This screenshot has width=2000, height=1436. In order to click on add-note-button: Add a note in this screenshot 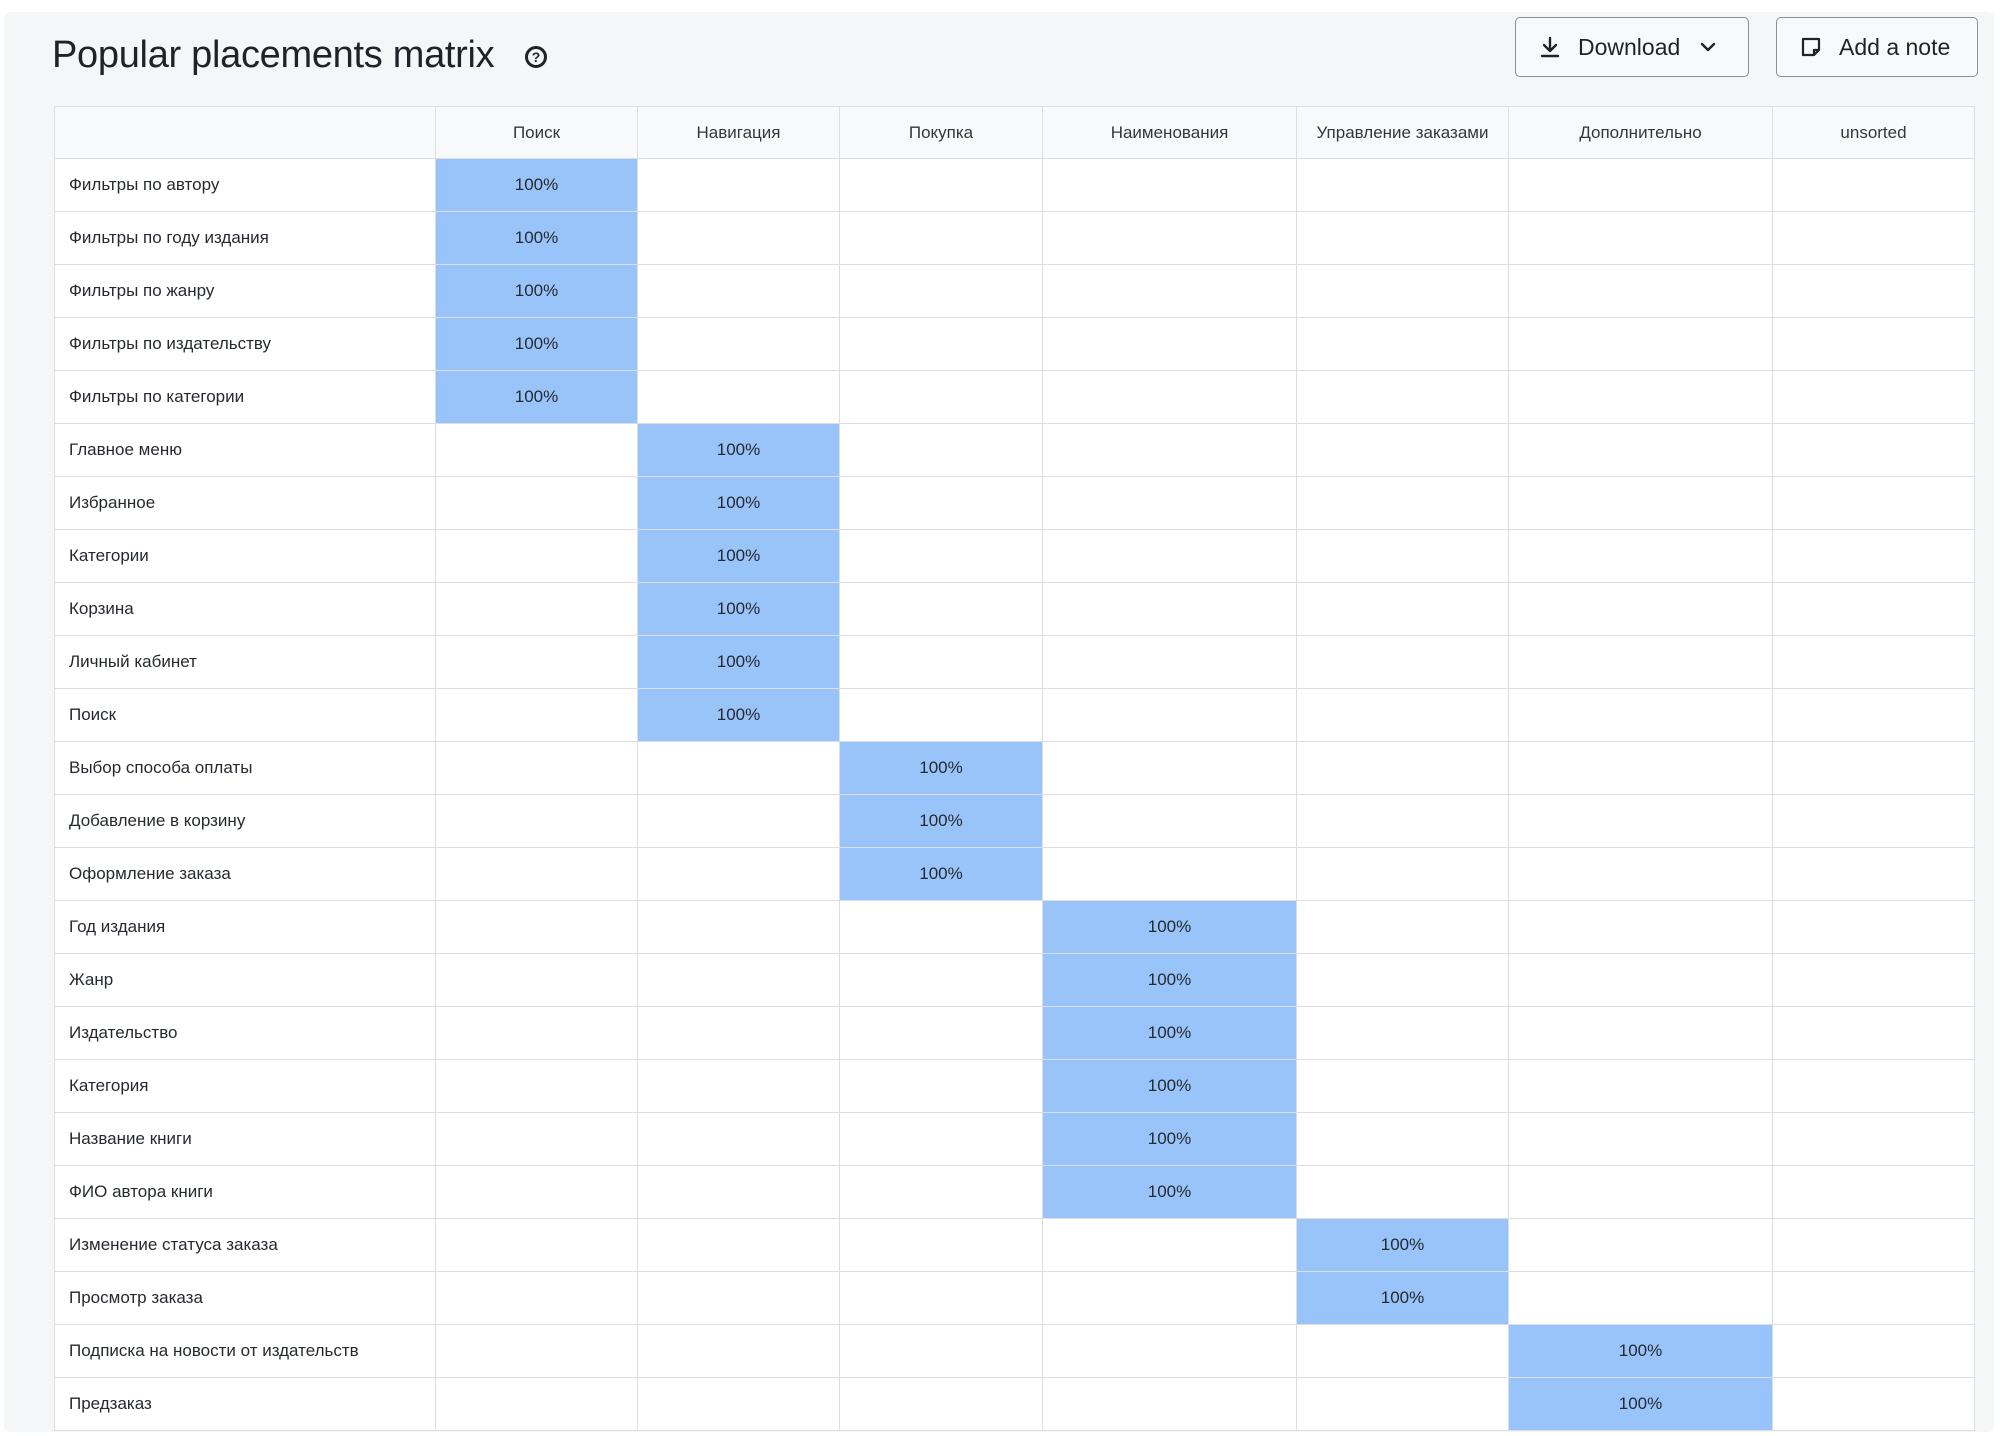, I will do `click(1877, 47)`.